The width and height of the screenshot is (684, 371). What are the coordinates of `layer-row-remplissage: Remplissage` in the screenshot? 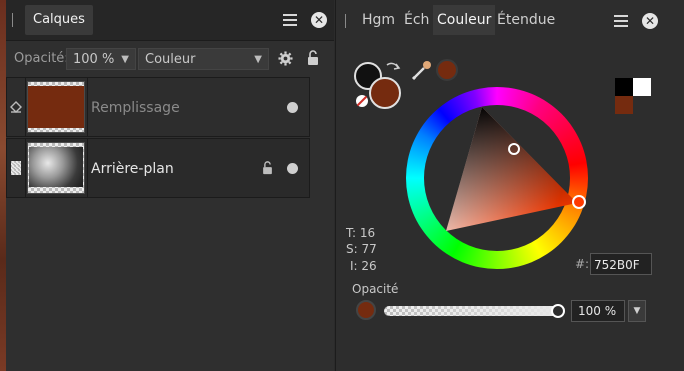 It's located at (158, 107).